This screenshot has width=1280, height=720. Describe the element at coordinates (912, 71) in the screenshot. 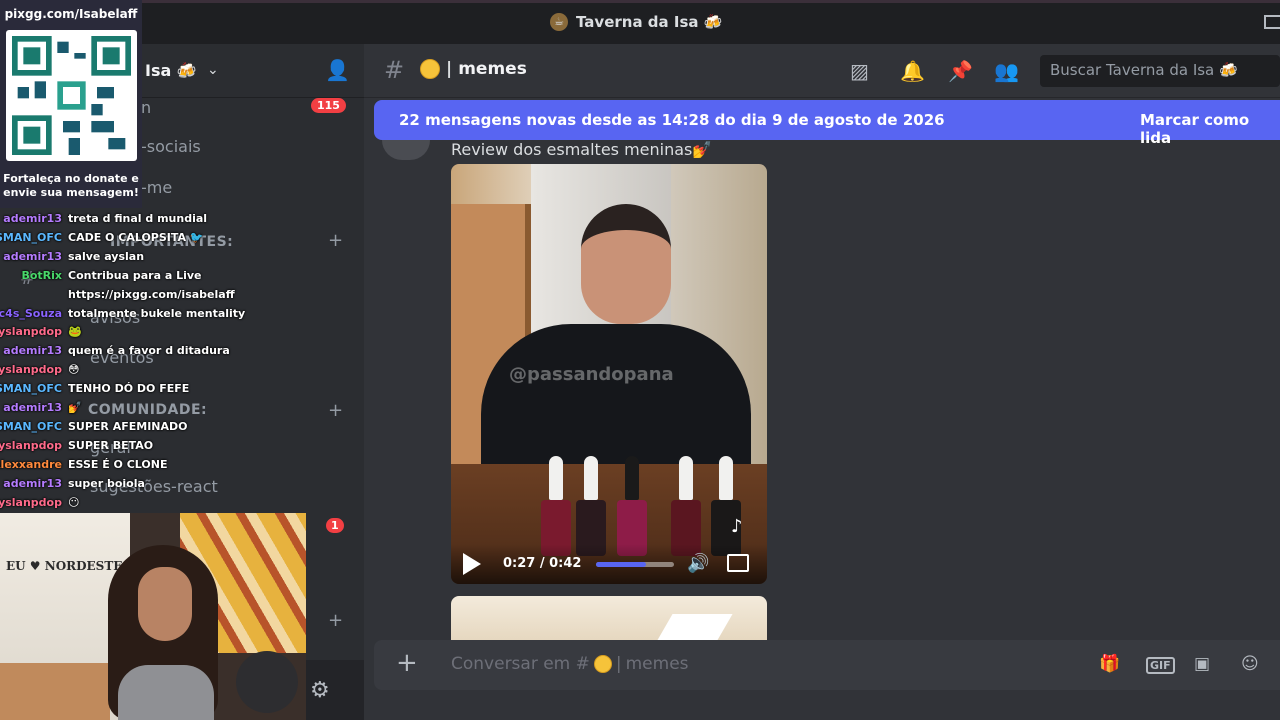

I see `bell-icon: 🔔` at that location.